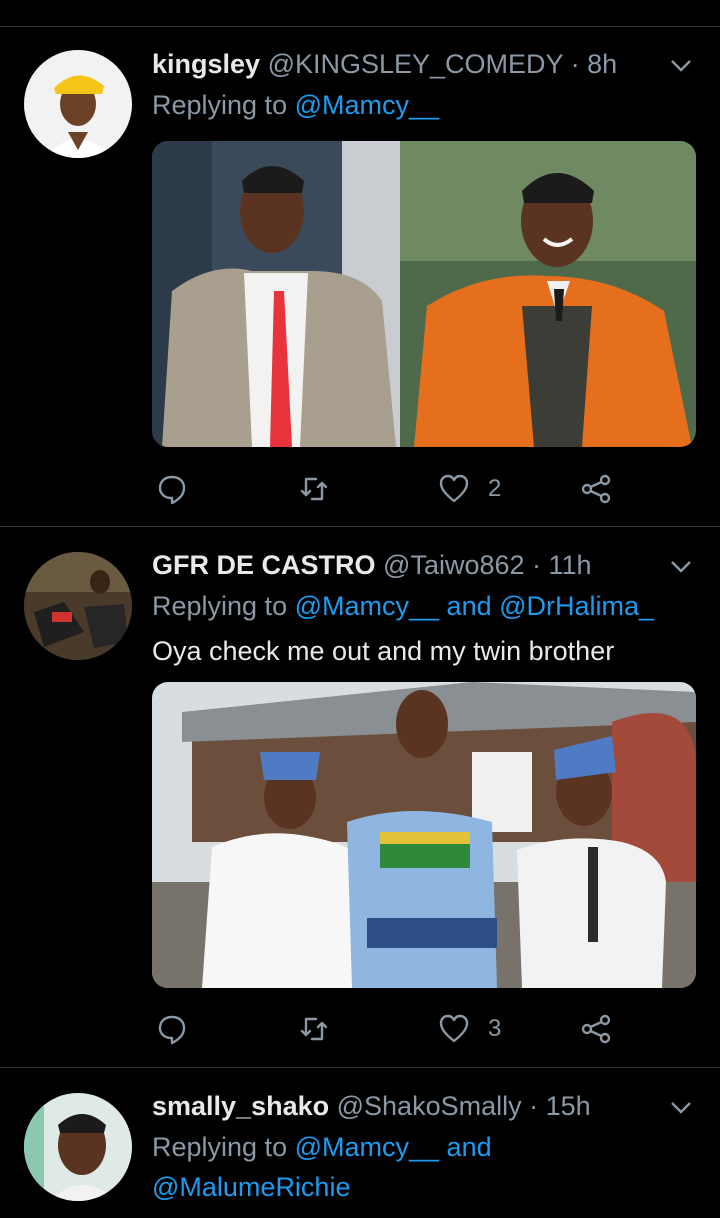 This screenshot has height=1218, width=720. I want to click on tweet-header: kingsley @KINGSLEY_COMEDY · 8h, so click(384, 64).